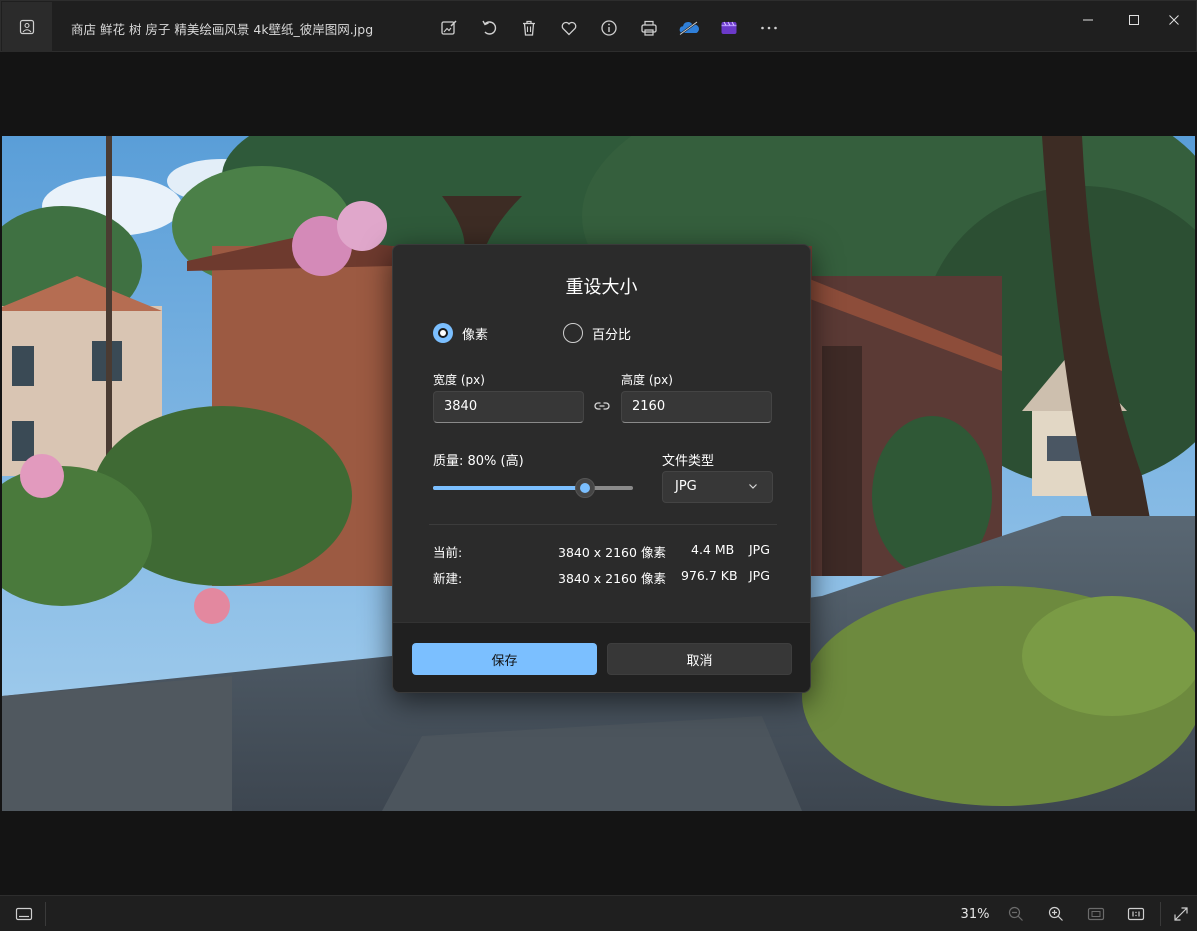 This screenshot has height=931, width=1197. What do you see at coordinates (753, 486) in the screenshot?
I see `chevron-down-icon` at bounding box center [753, 486].